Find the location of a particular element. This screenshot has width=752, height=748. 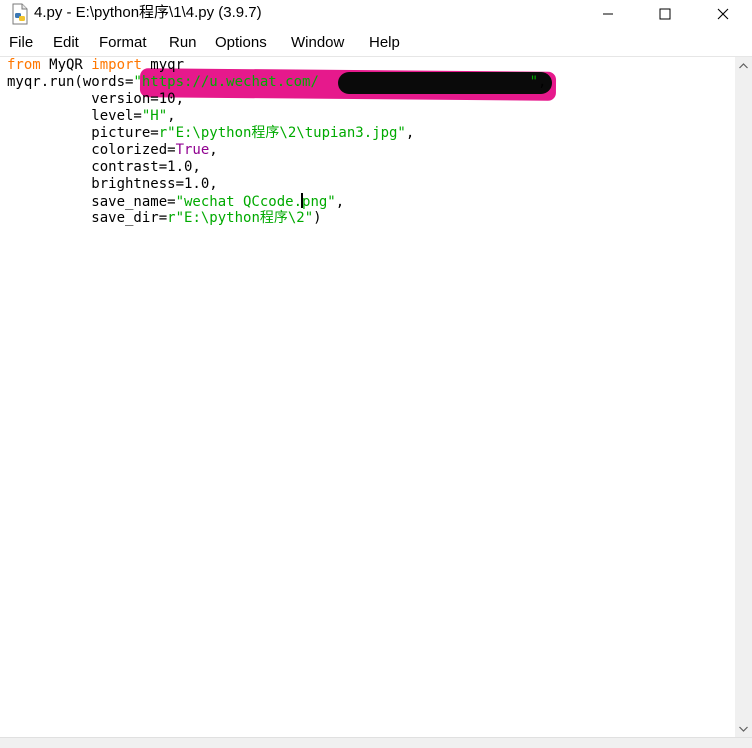

code-token: "H" is located at coordinates (154, 116).